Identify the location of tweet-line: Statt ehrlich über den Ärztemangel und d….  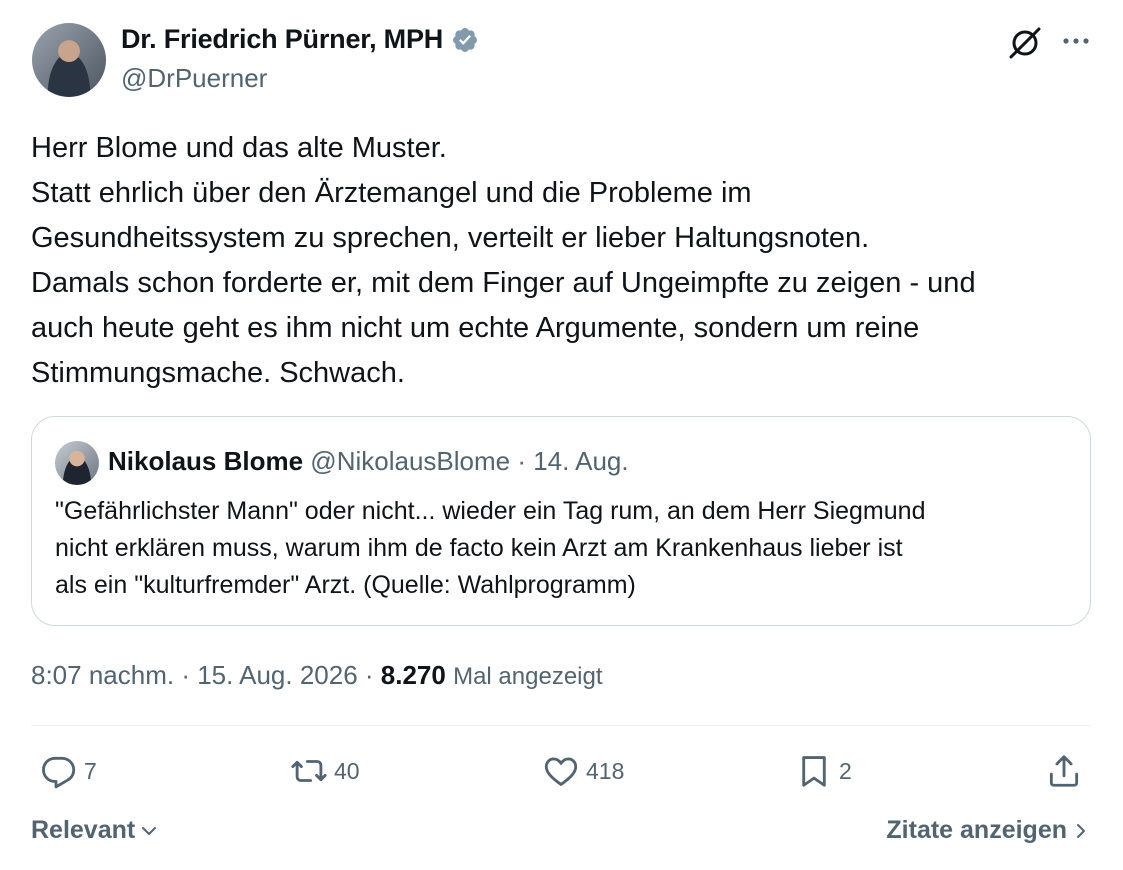
(391, 193).